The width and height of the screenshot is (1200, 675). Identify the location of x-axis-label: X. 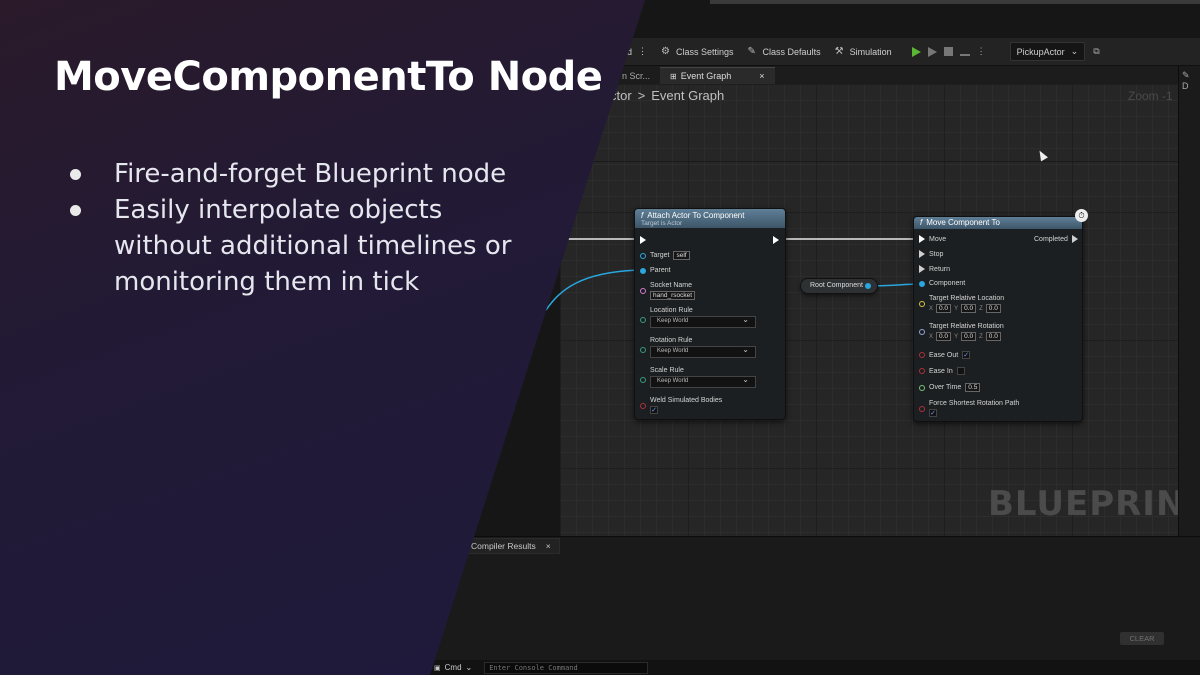
(931, 336).